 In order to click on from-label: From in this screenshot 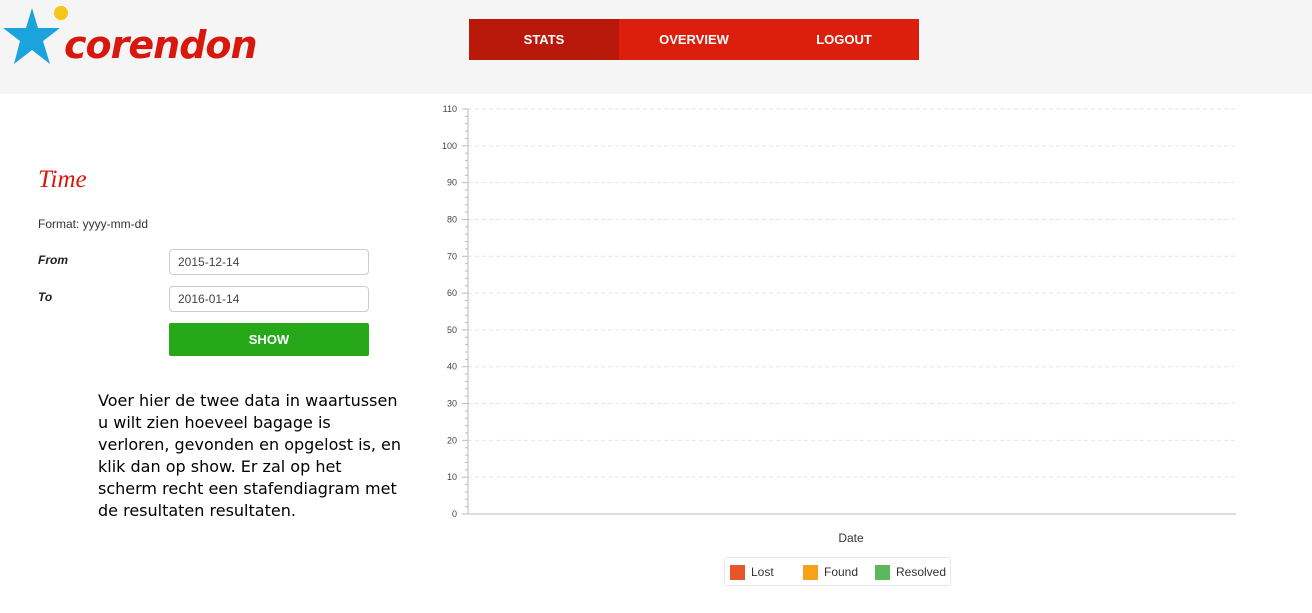, I will do `click(53, 260)`.